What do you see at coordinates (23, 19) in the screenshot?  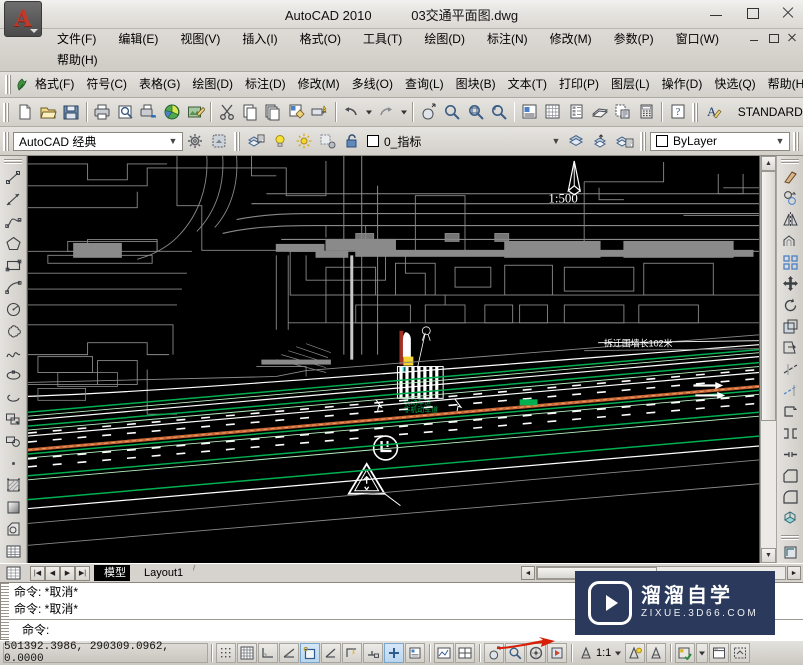 I see `application-menu-button: A` at bounding box center [23, 19].